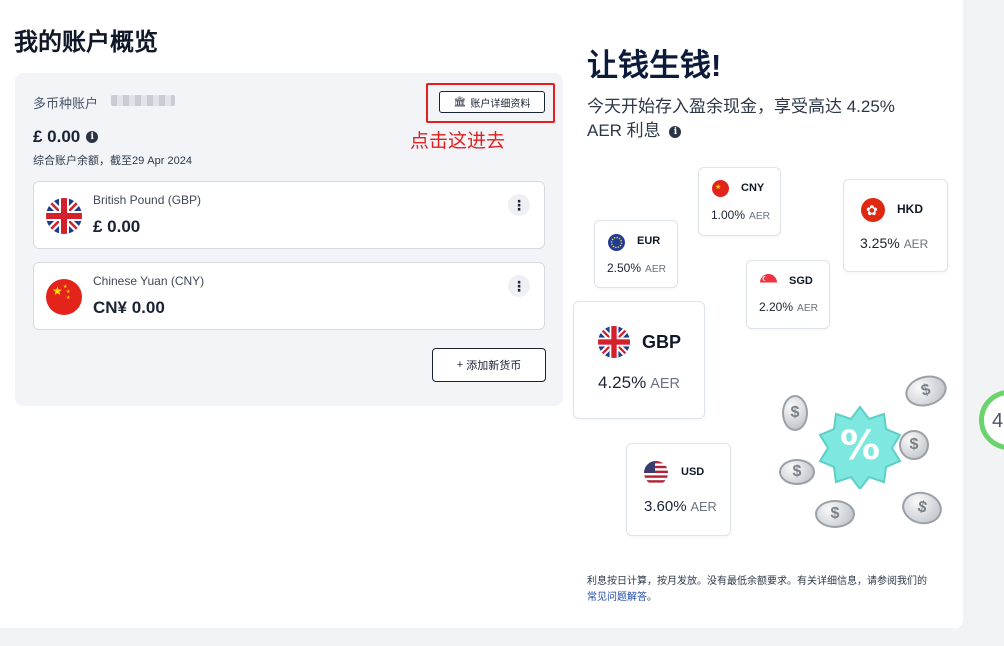 This screenshot has height=646, width=1004. What do you see at coordinates (652, 597) in the screenshot?
I see `footnote-end: 。` at bounding box center [652, 597].